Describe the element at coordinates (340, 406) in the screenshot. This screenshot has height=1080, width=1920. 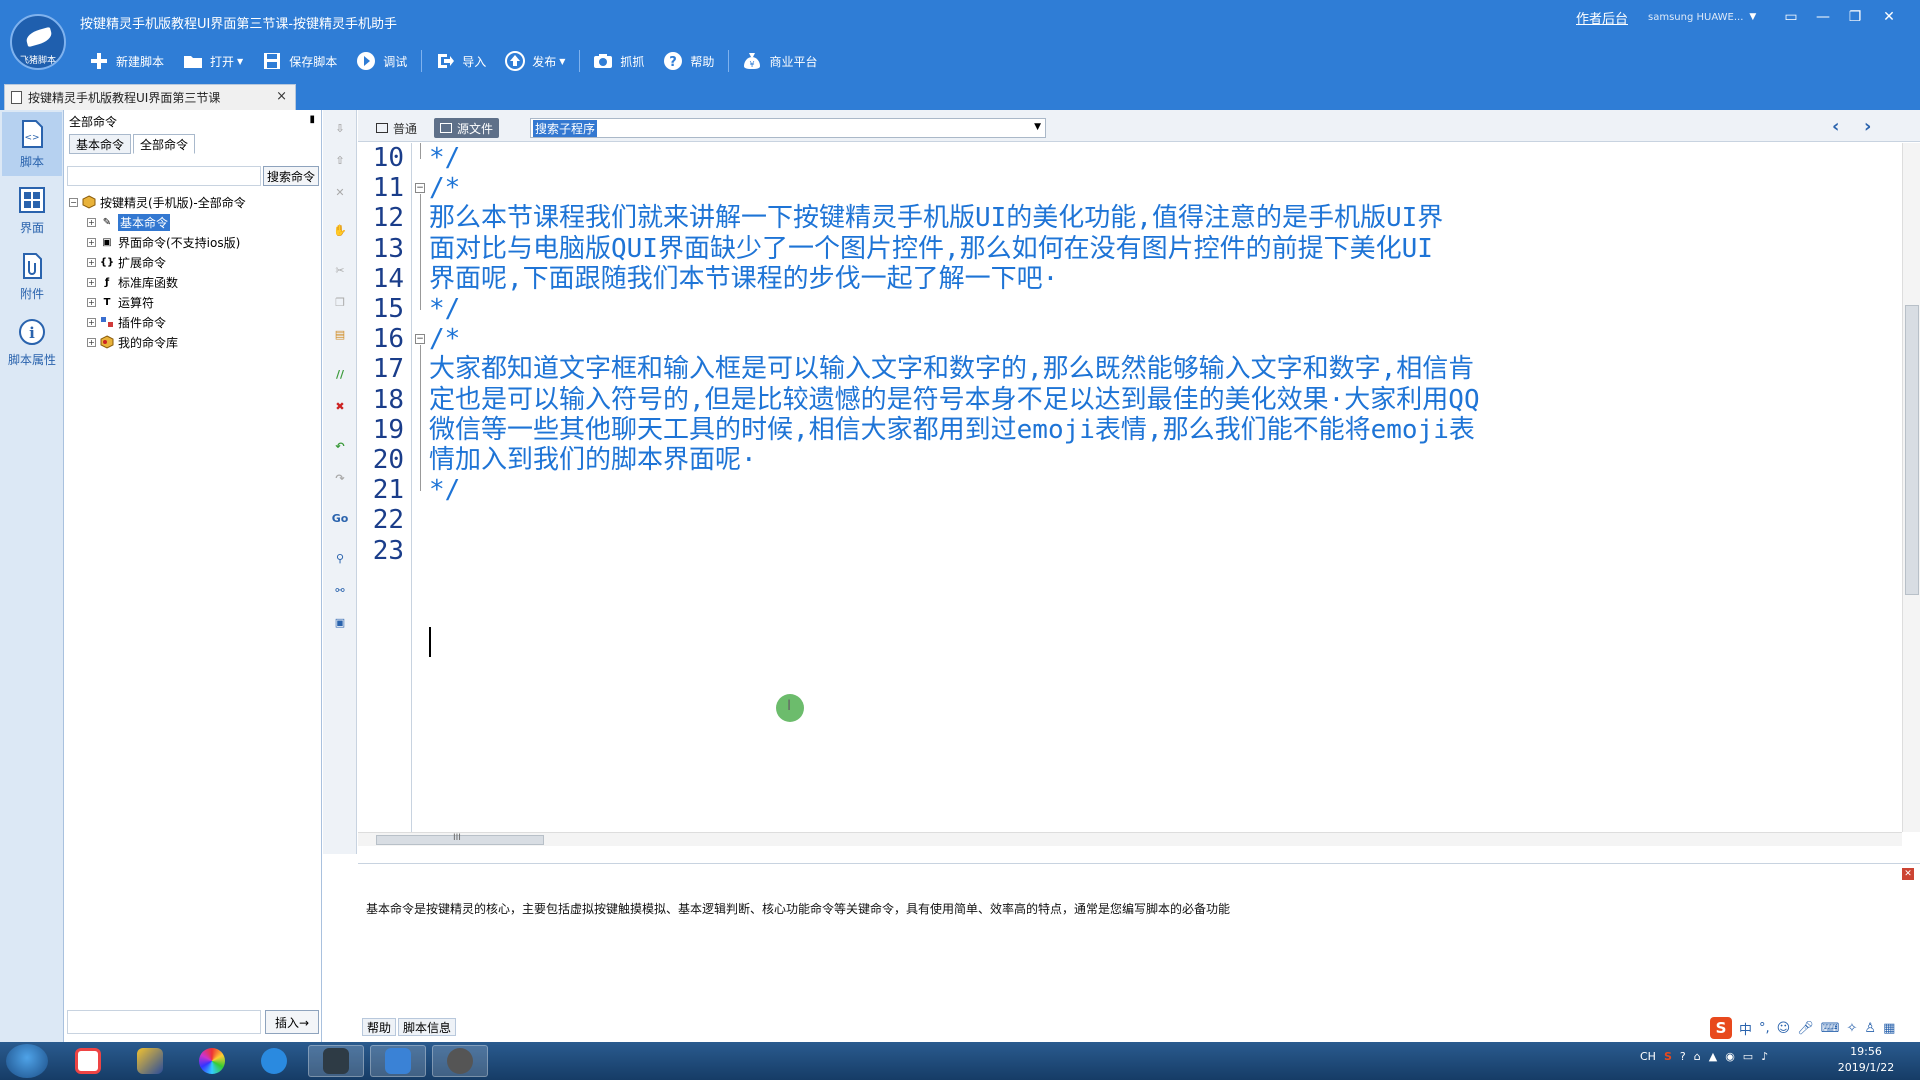
I see `uncomment-icon: ✖` at that location.